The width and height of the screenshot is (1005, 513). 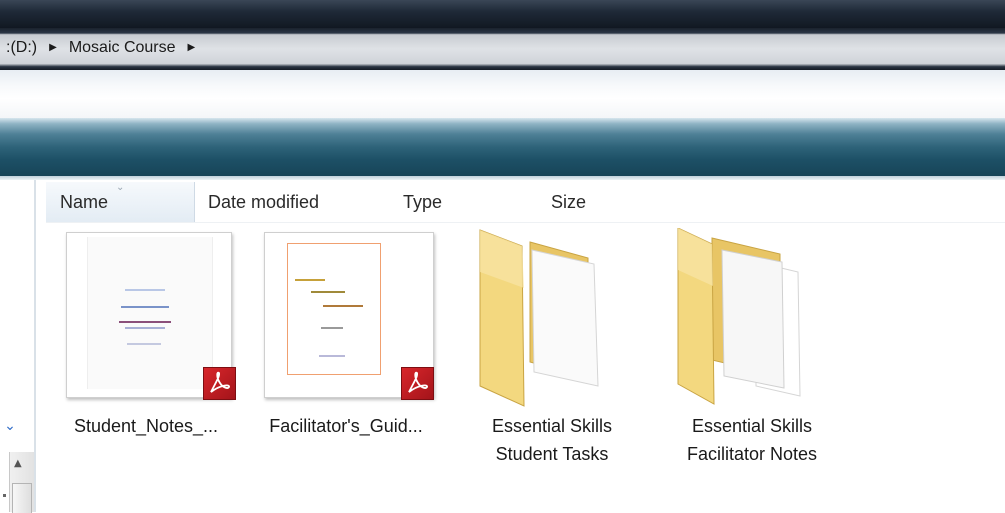 I want to click on breadcrumb-item-drive: :(D:), so click(x=21, y=47).